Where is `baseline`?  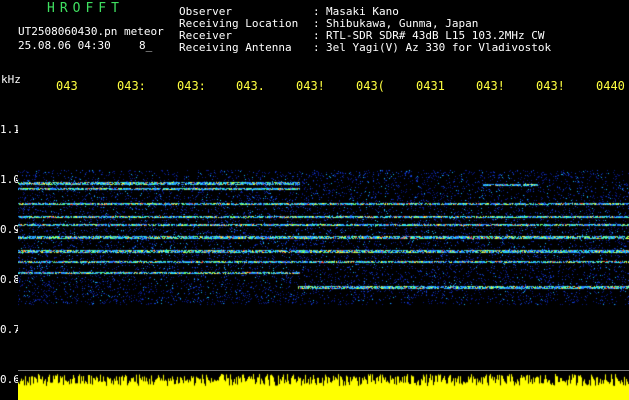
baseline is located at coordinates (323, 370).